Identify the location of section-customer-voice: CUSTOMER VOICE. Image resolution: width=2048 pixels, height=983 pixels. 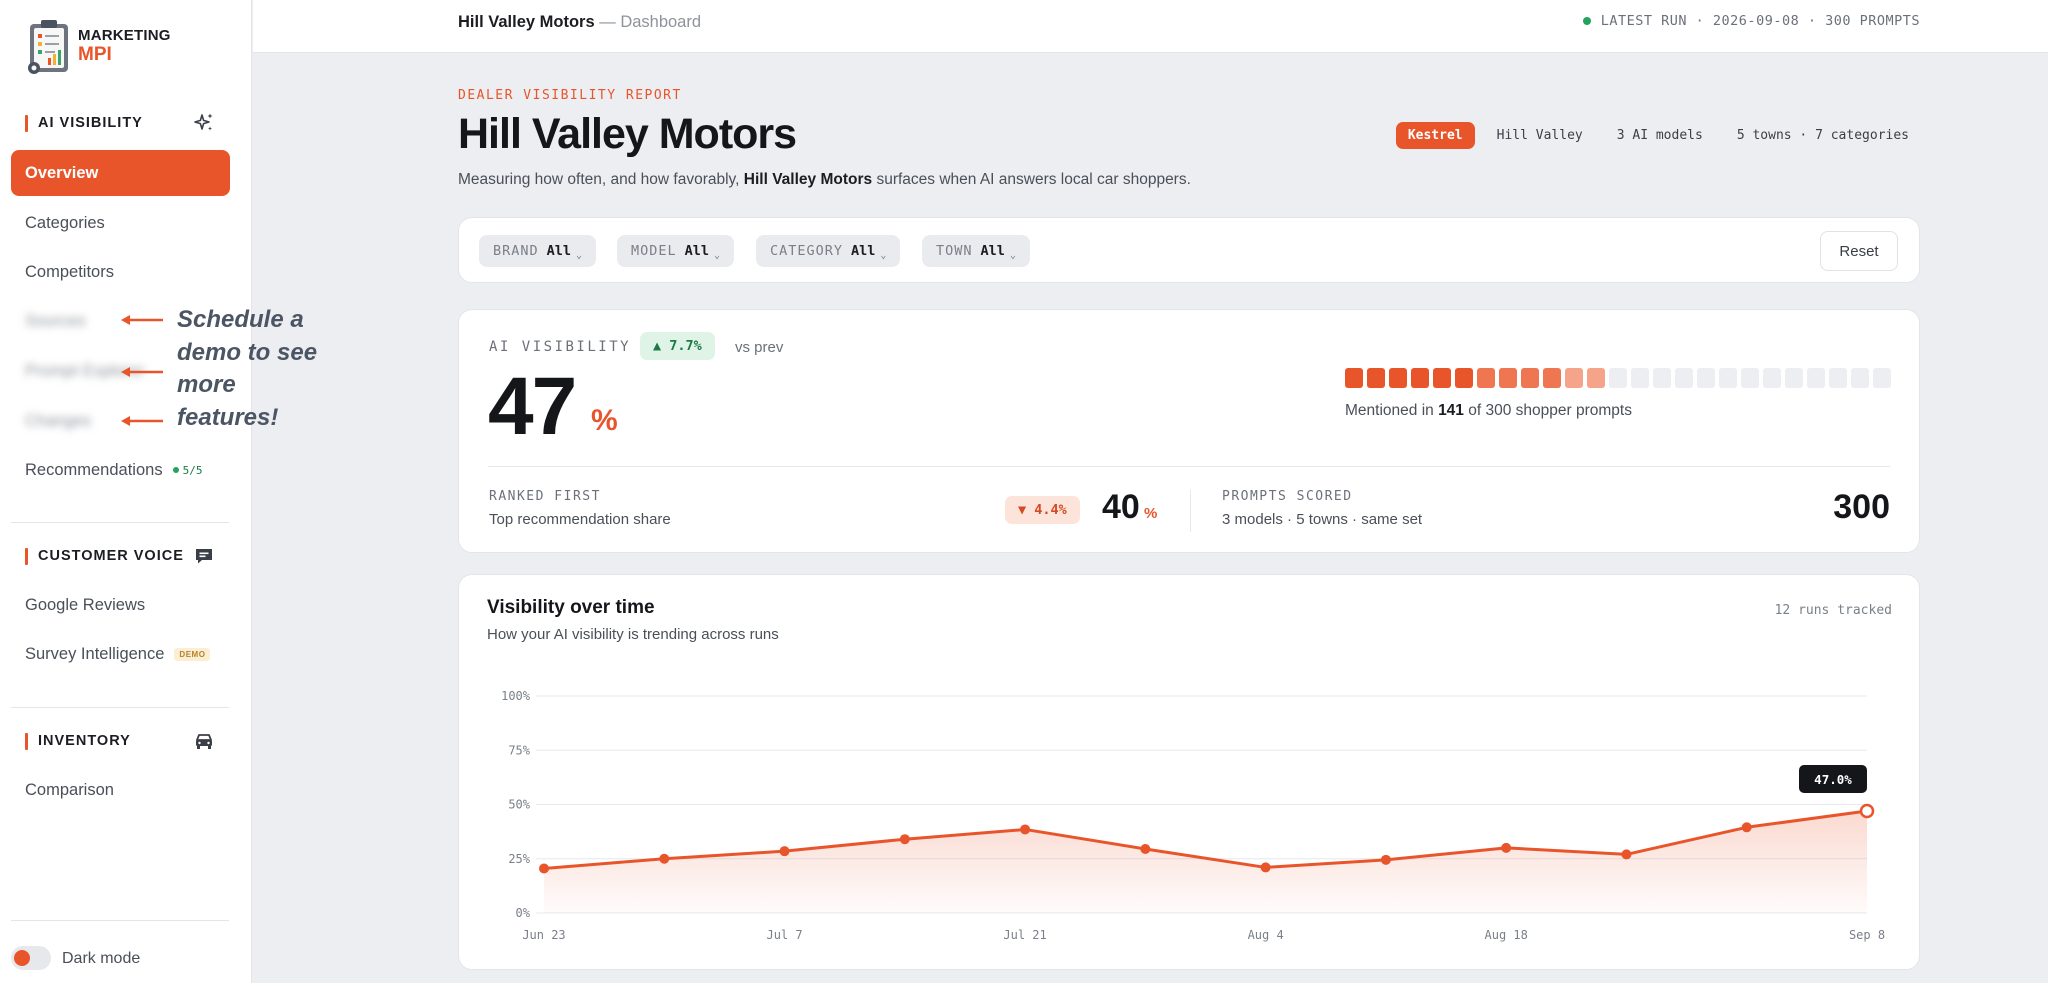
(120, 556).